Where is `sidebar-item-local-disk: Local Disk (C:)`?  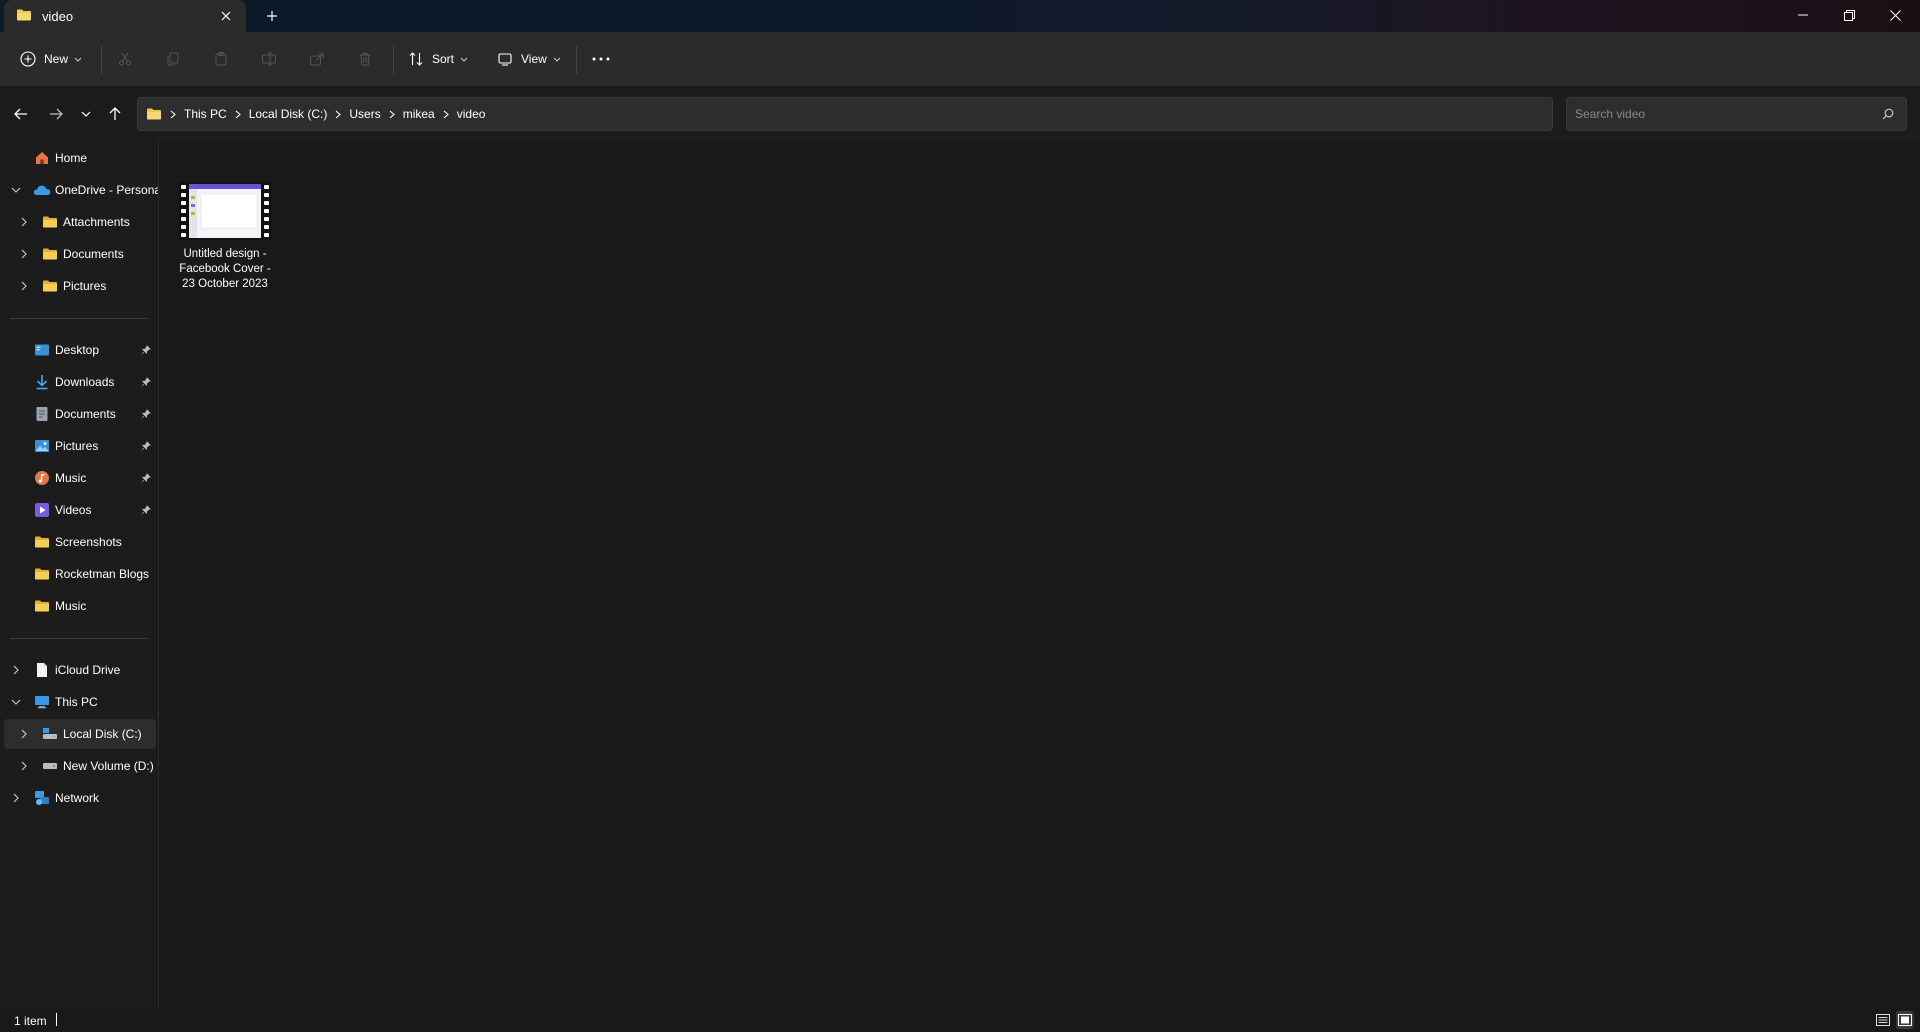 sidebar-item-local-disk: Local Disk (C:) is located at coordinates (80, 734).